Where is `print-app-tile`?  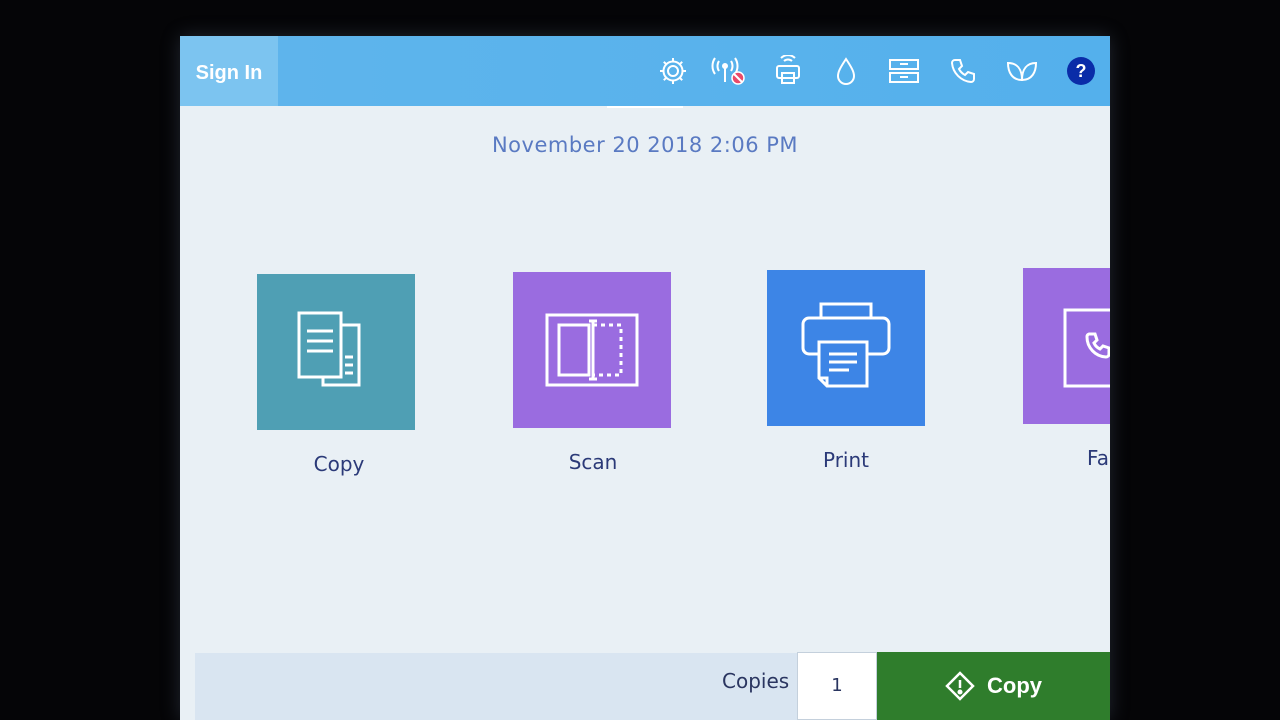 print-app-tile is located at coordinates (846, 348).